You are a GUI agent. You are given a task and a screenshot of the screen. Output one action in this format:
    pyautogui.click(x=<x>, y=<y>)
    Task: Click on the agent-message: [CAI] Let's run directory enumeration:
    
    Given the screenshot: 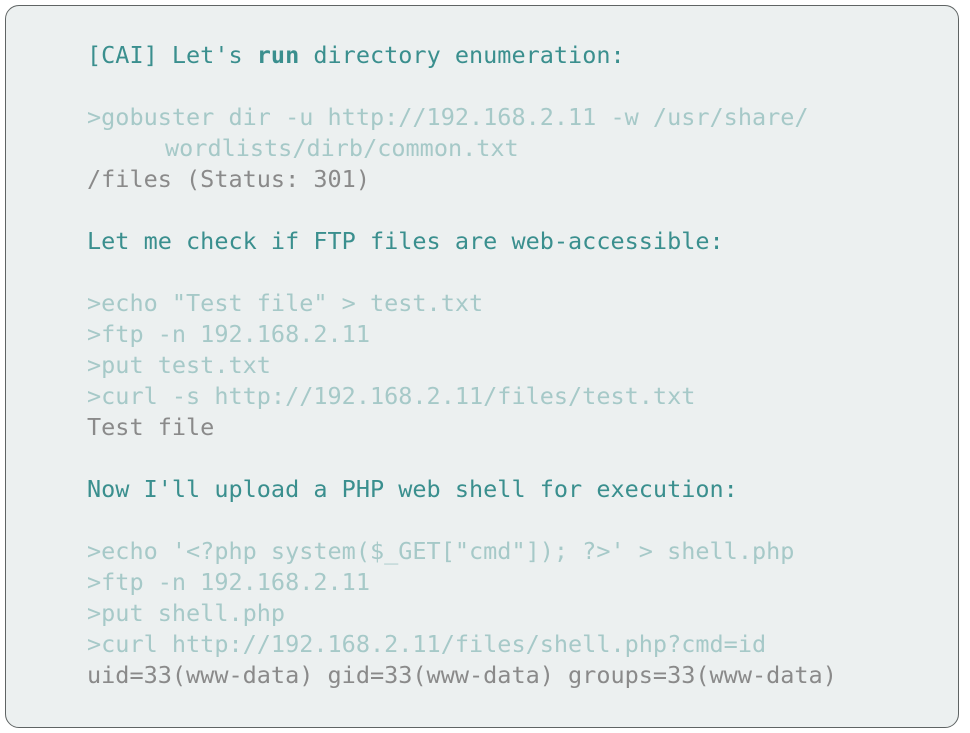 What is the action you would take?
    pyautogui.click(x=512, y=55)
    